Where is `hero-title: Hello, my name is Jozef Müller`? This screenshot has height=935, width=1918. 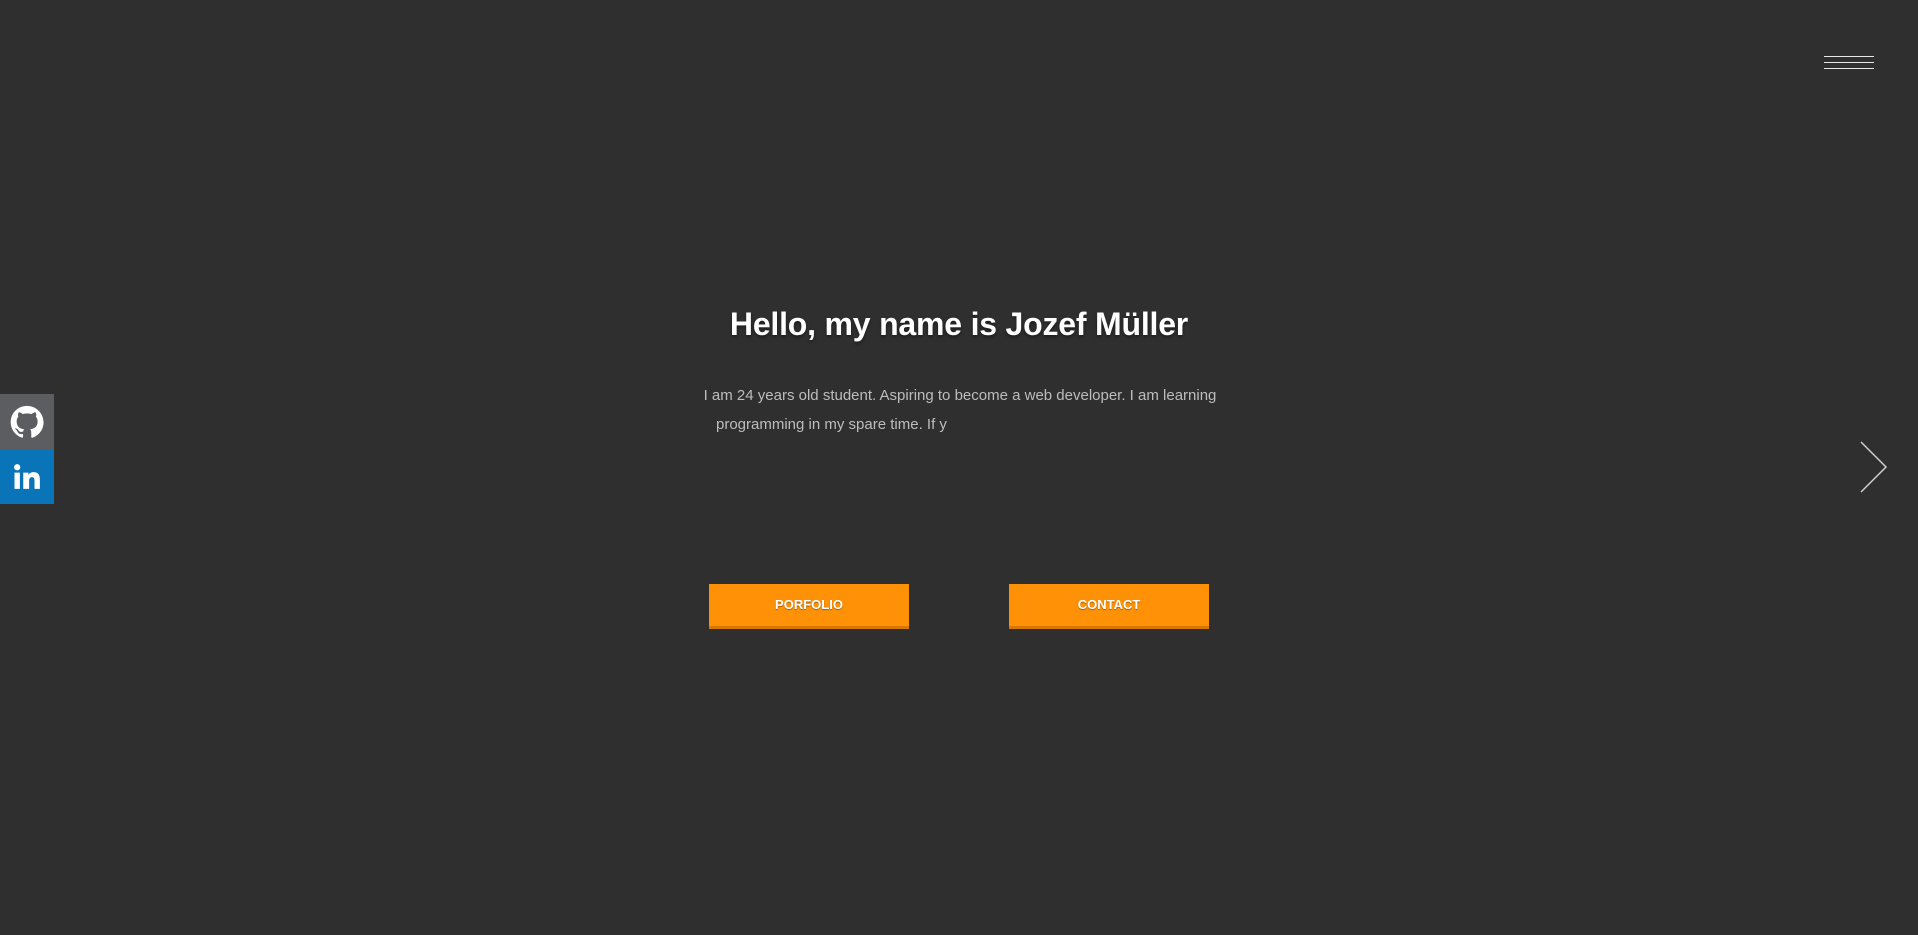 hero-title: Hello, my name is Jozef Müller is located at coordinates (959, 324).